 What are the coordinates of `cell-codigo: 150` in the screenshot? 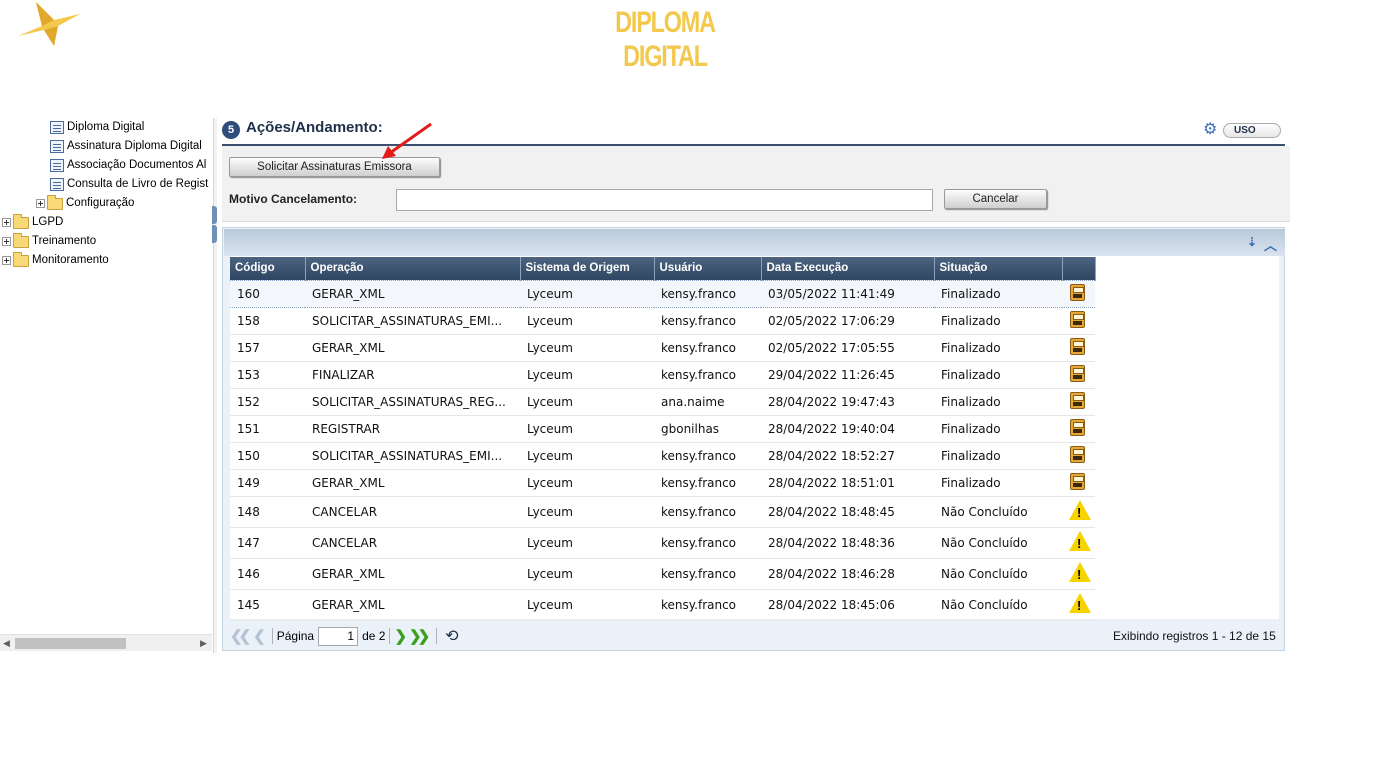 It's located at (267, 456).